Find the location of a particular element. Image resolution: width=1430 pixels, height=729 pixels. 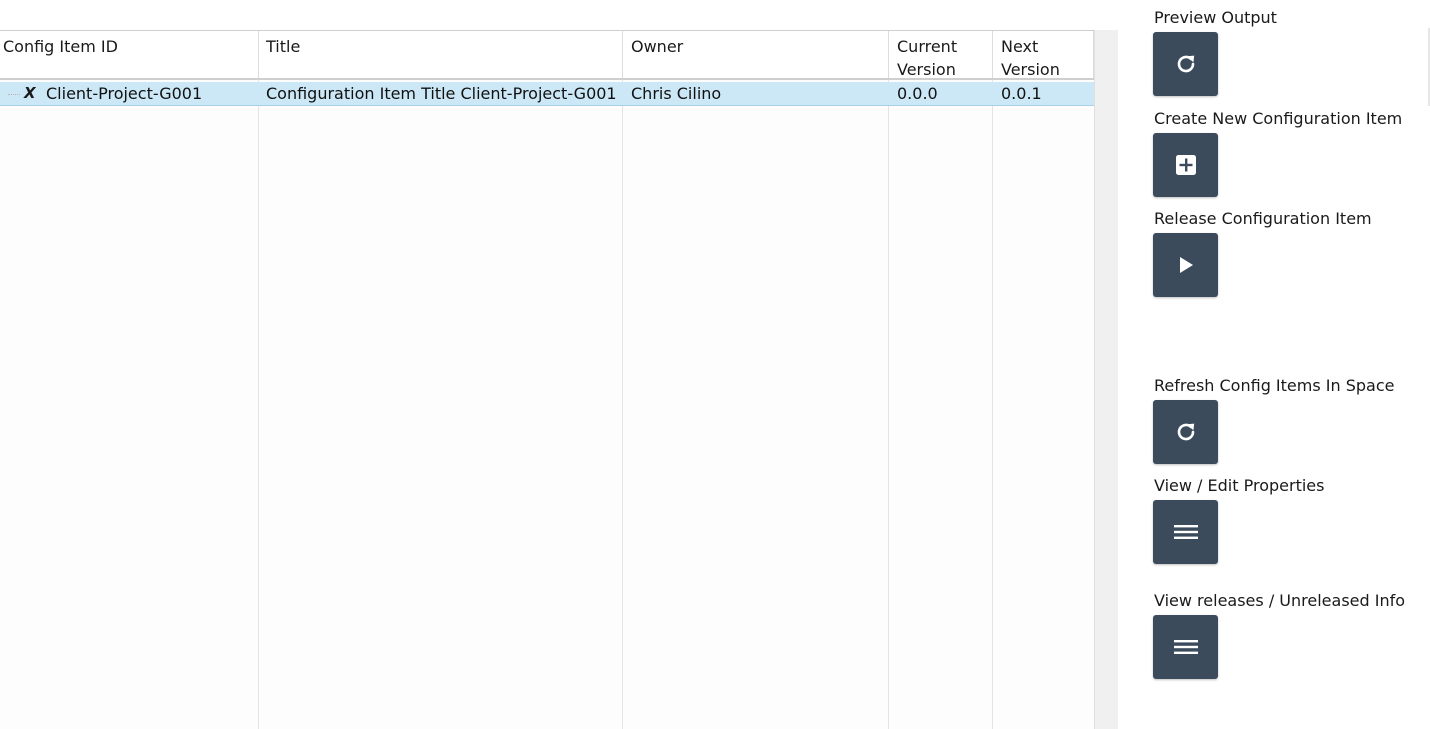

view-releases-label: View releases / Unreleased Info is located at coordinates (1280, 600).